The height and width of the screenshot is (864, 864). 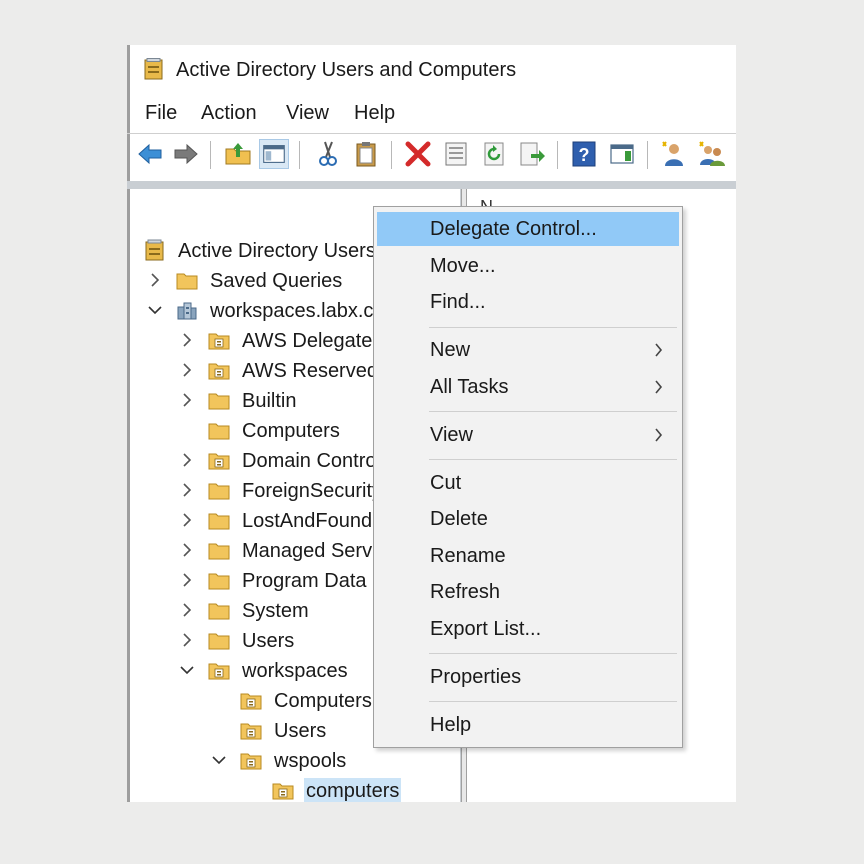 What do you see at coordinates (312, 491) in the screenshot?
I see `tree-item-label: ForeignSecurity` at bounding box center [312, 491].